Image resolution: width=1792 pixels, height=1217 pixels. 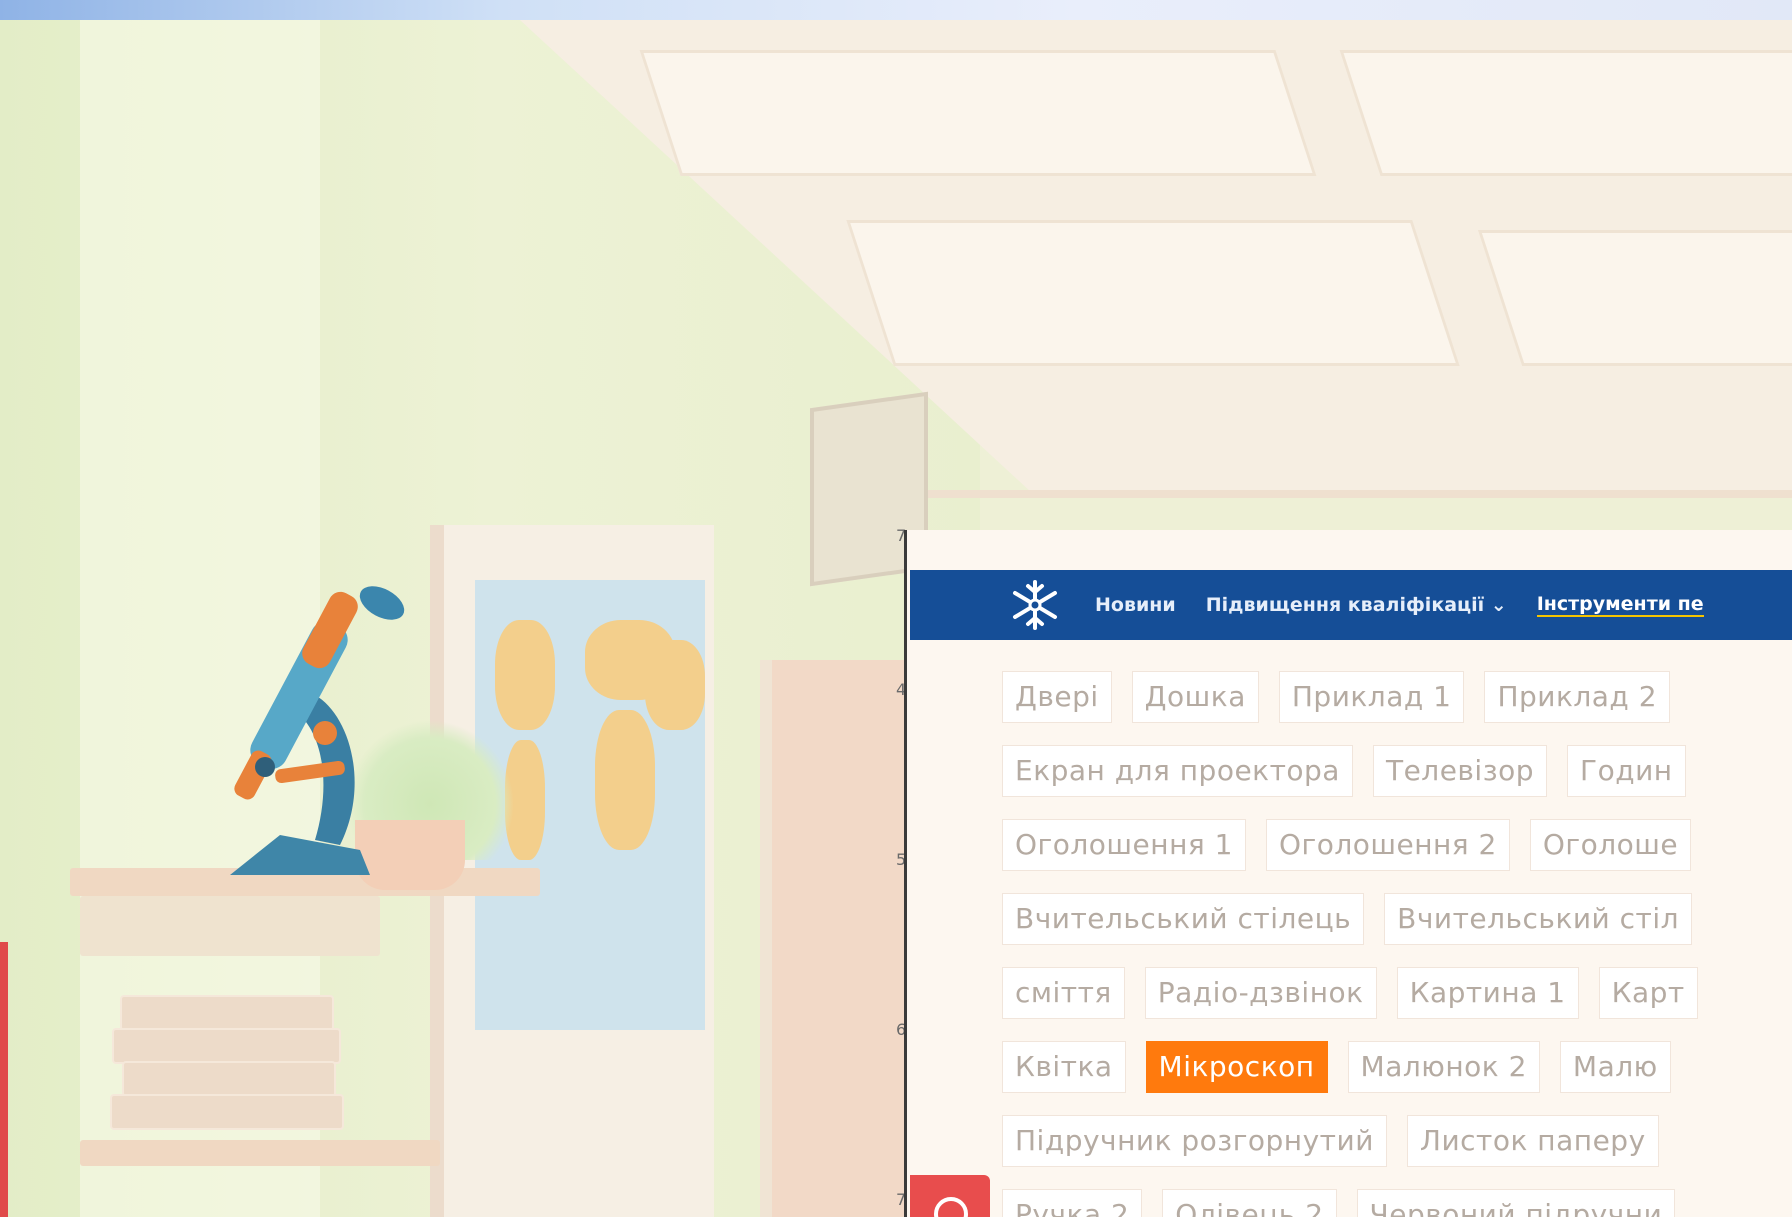 What do you see at coordinates (950, 1196) in the screenshot?
I see `record-button` at bounding box center [950, 1196].